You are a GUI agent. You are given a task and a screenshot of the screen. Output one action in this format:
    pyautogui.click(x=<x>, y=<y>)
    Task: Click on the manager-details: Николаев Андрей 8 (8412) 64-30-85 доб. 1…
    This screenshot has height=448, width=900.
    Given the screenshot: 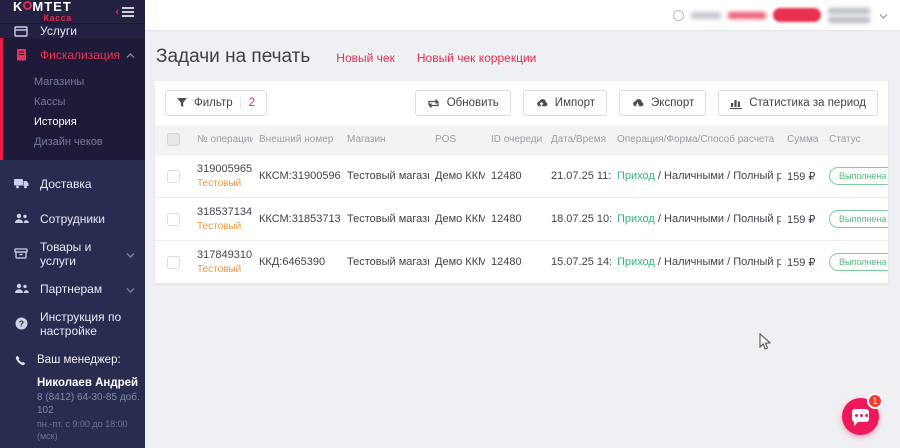 What is the action you would take?
    pyautogui.click(x=72, y=409)
    